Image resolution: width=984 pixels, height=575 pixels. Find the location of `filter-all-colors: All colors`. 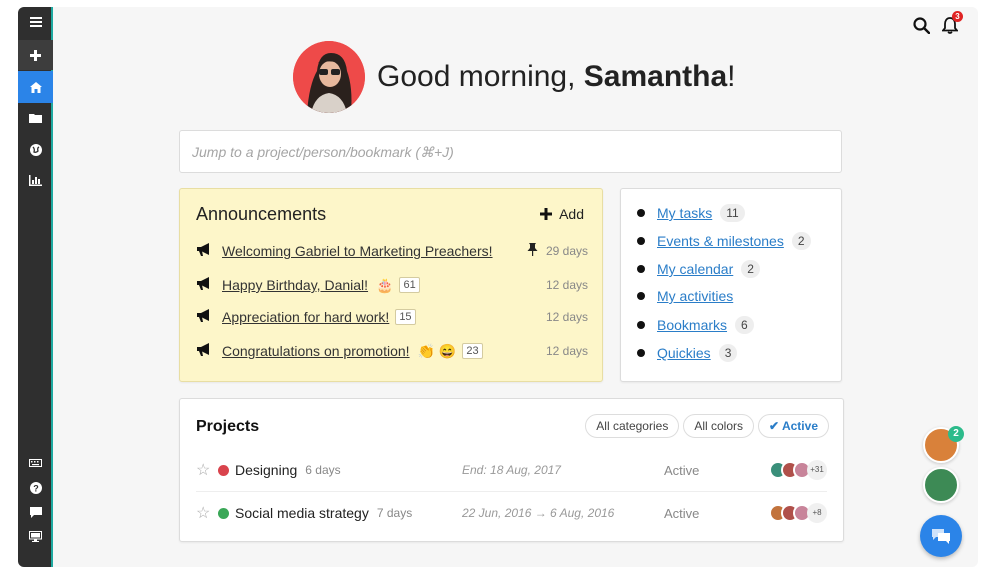

filter-all-colors: All colors is located at coordinates (719, 426).